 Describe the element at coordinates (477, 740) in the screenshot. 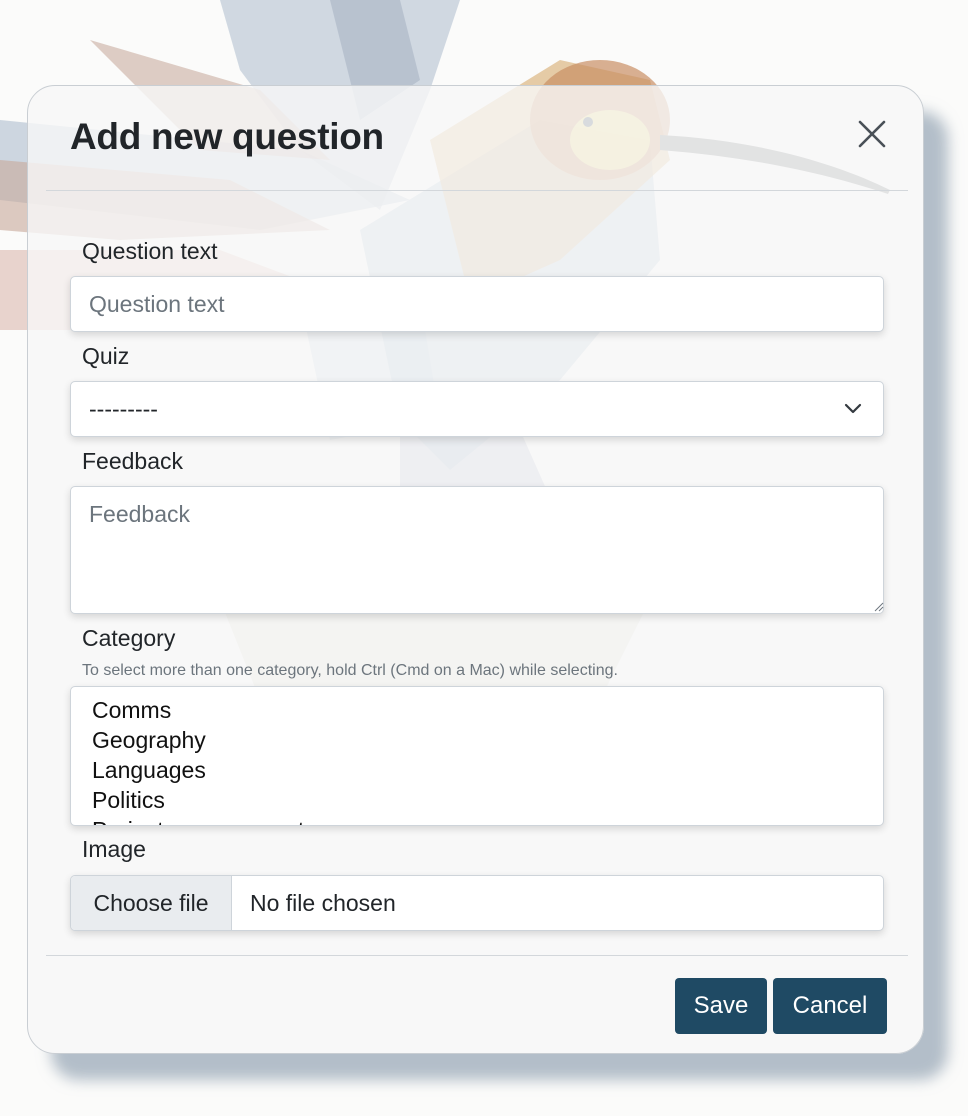

I see `category-option: Geography` at that location.